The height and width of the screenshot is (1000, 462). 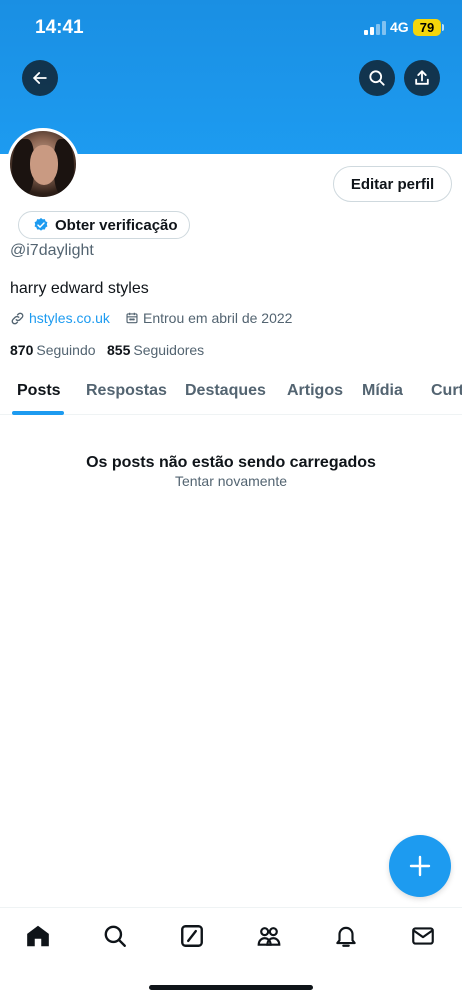 What do you see at coordinates (231, 462) in the screenshot?
I see `empty-state-title: Os posts não estão sendo carregados` at bounding box center [231, 462].